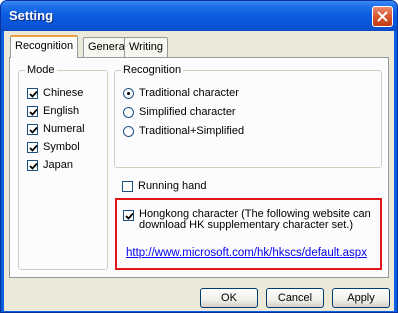  I want to click on radio-label: Simplified character, so click(187, 112).